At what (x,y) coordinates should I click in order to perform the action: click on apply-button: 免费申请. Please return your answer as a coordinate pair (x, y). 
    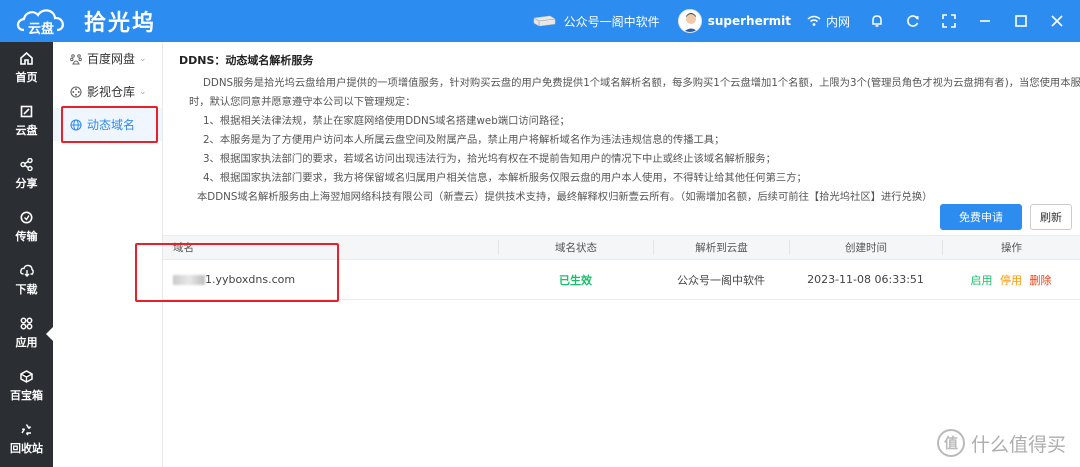
    Looking at the image, I should click on (981, 217).